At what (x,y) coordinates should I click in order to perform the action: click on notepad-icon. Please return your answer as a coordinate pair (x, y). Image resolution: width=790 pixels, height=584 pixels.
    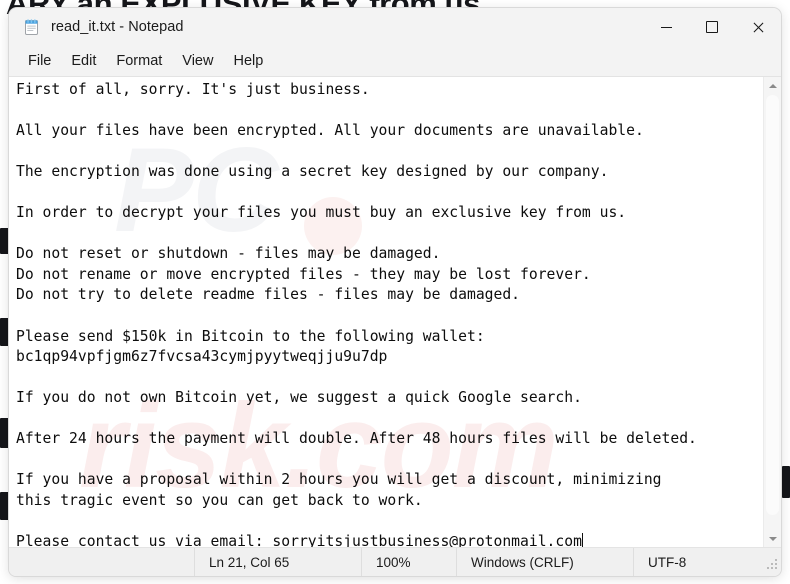
    Looking at the image, I should click on (31, 27).